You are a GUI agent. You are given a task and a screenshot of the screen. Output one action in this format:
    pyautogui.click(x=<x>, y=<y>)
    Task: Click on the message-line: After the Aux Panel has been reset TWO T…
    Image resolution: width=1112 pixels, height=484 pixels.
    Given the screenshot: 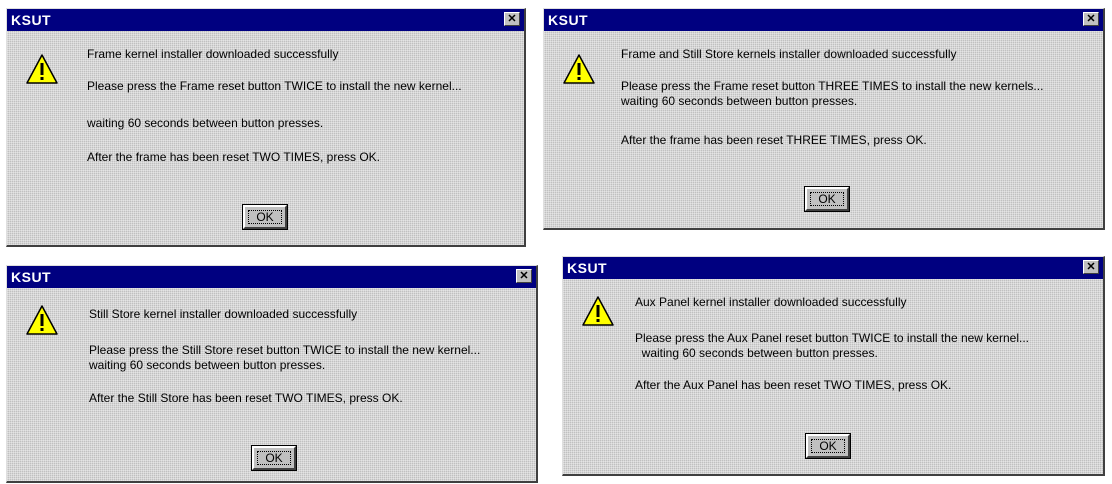 What is the action you would take?
    pyautogui.click(x=793, y=385)
    